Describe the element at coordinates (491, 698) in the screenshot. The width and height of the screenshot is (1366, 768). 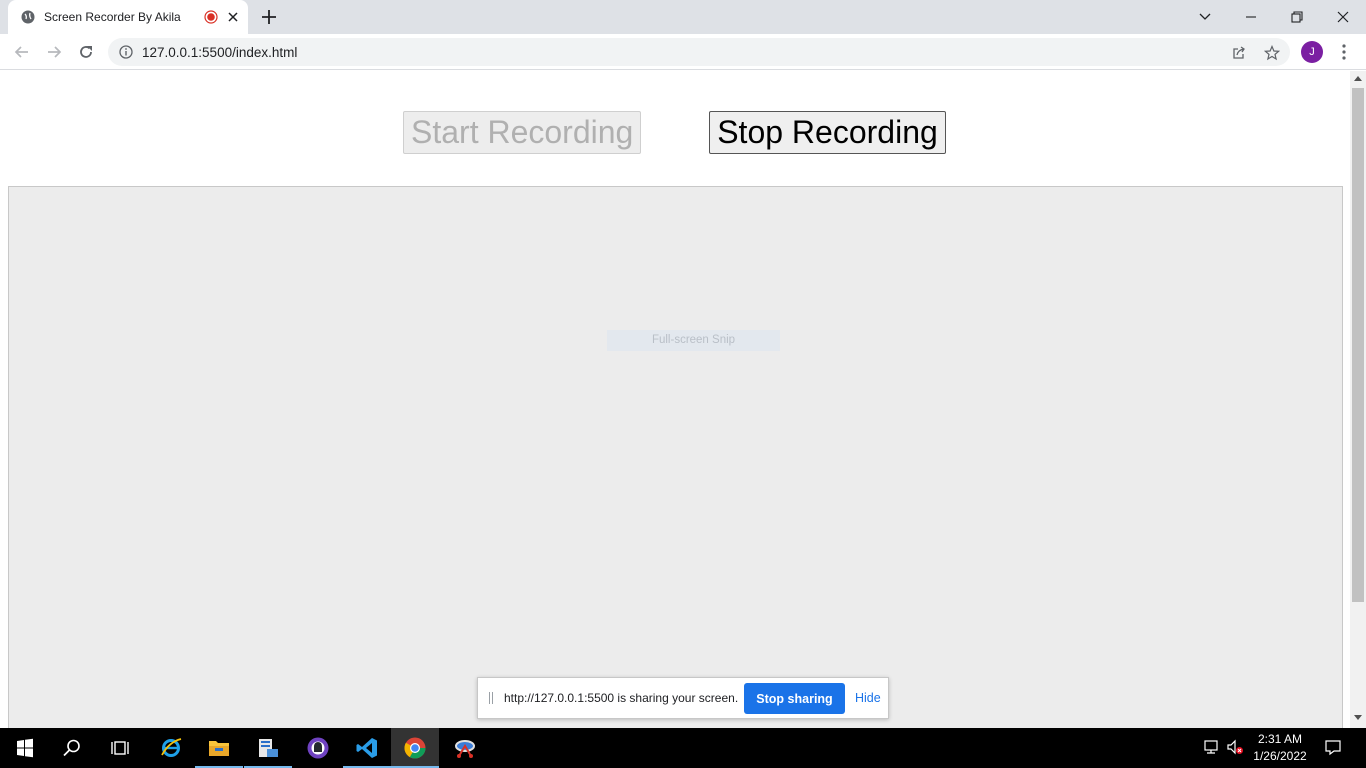
I see `drag-handle-icon` at that location.